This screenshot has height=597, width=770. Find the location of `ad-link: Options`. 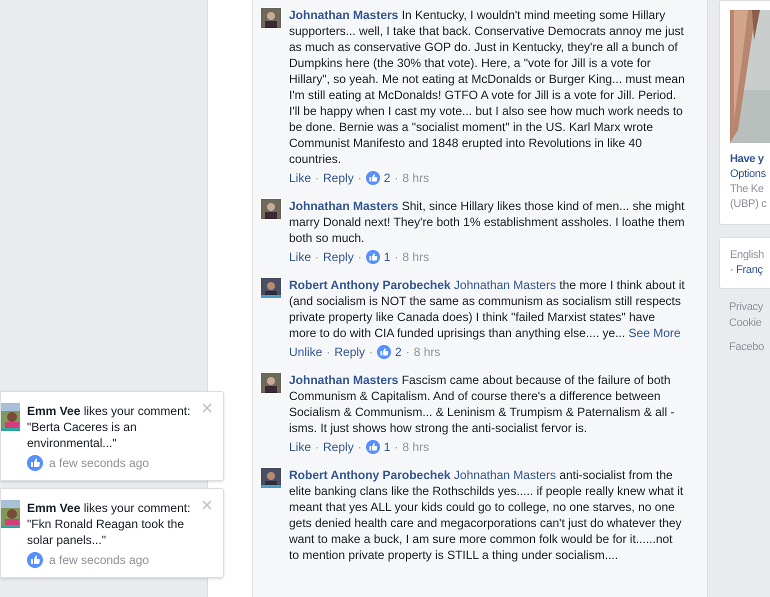

ad-link: Options is located at coordinates (750, 174).